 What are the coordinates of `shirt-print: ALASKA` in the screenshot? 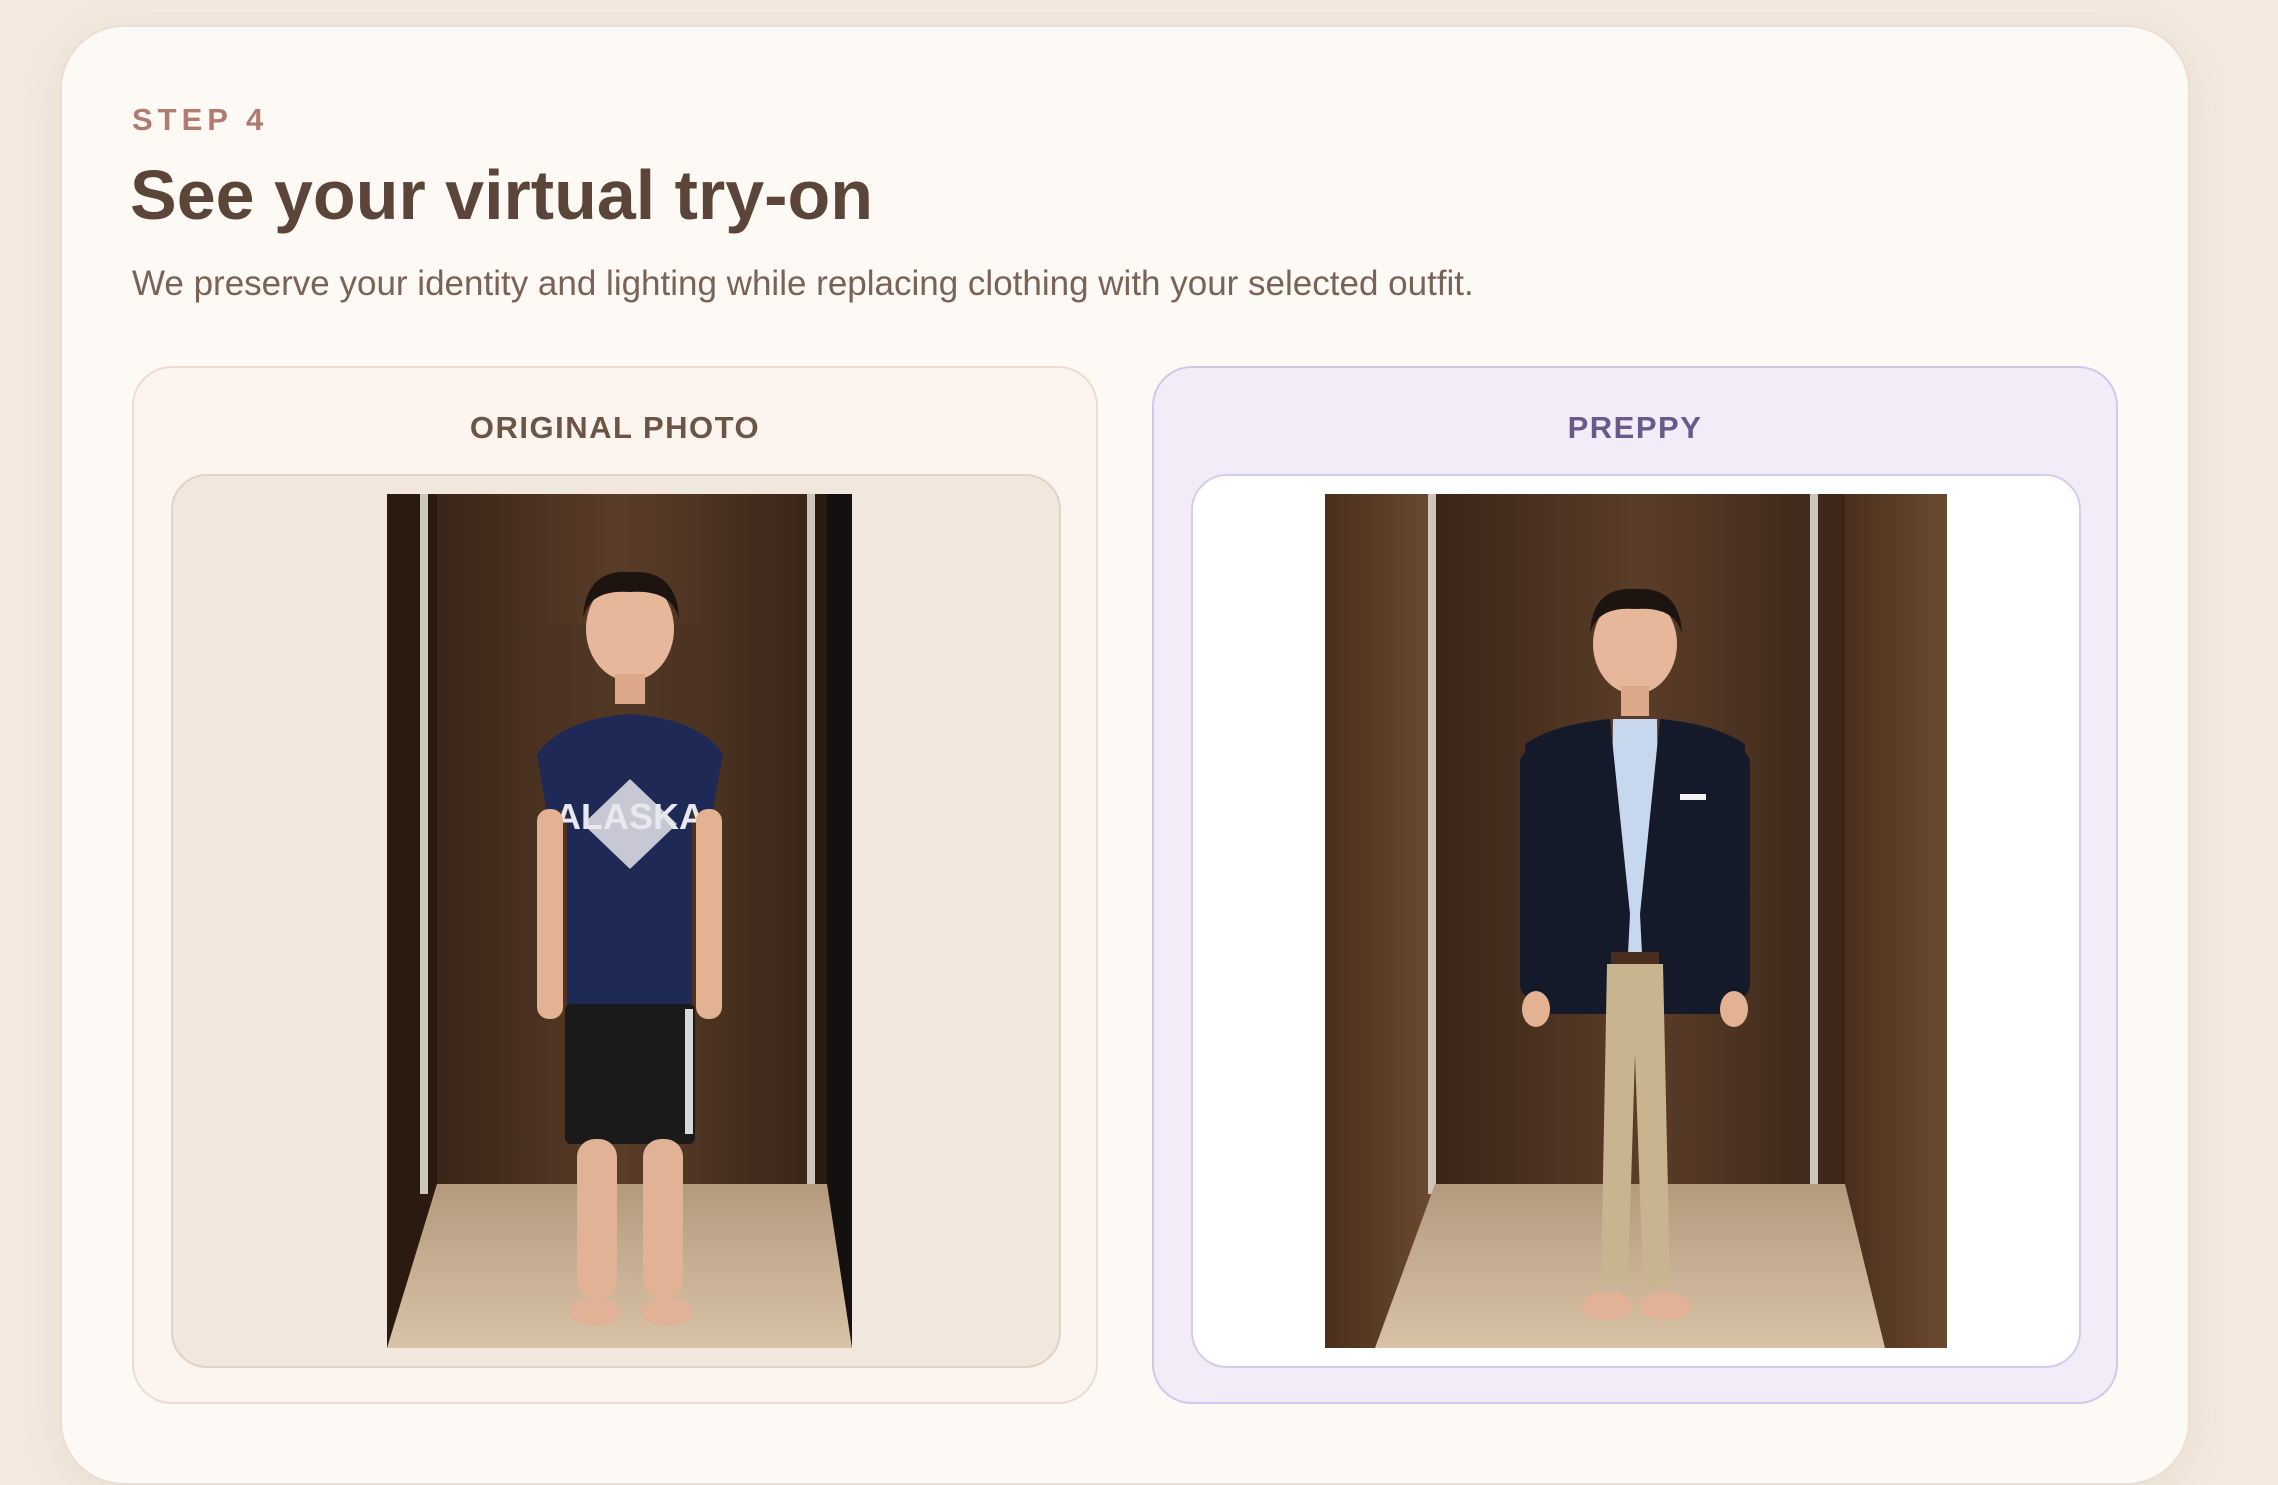 It's located at (630, 816).